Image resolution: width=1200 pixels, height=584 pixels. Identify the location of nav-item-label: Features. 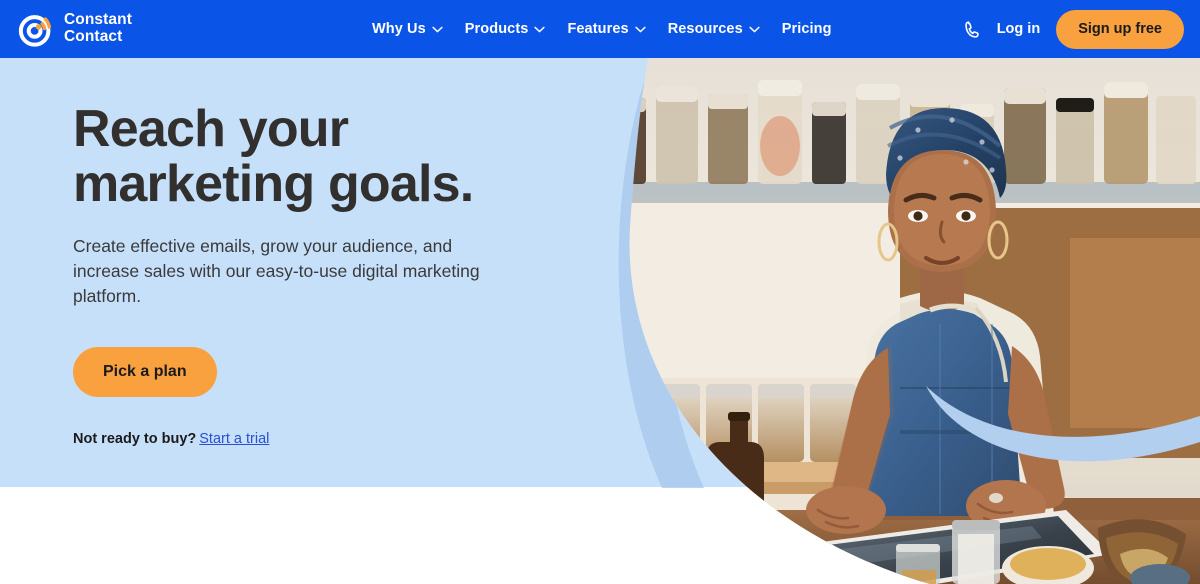
(598, 29).